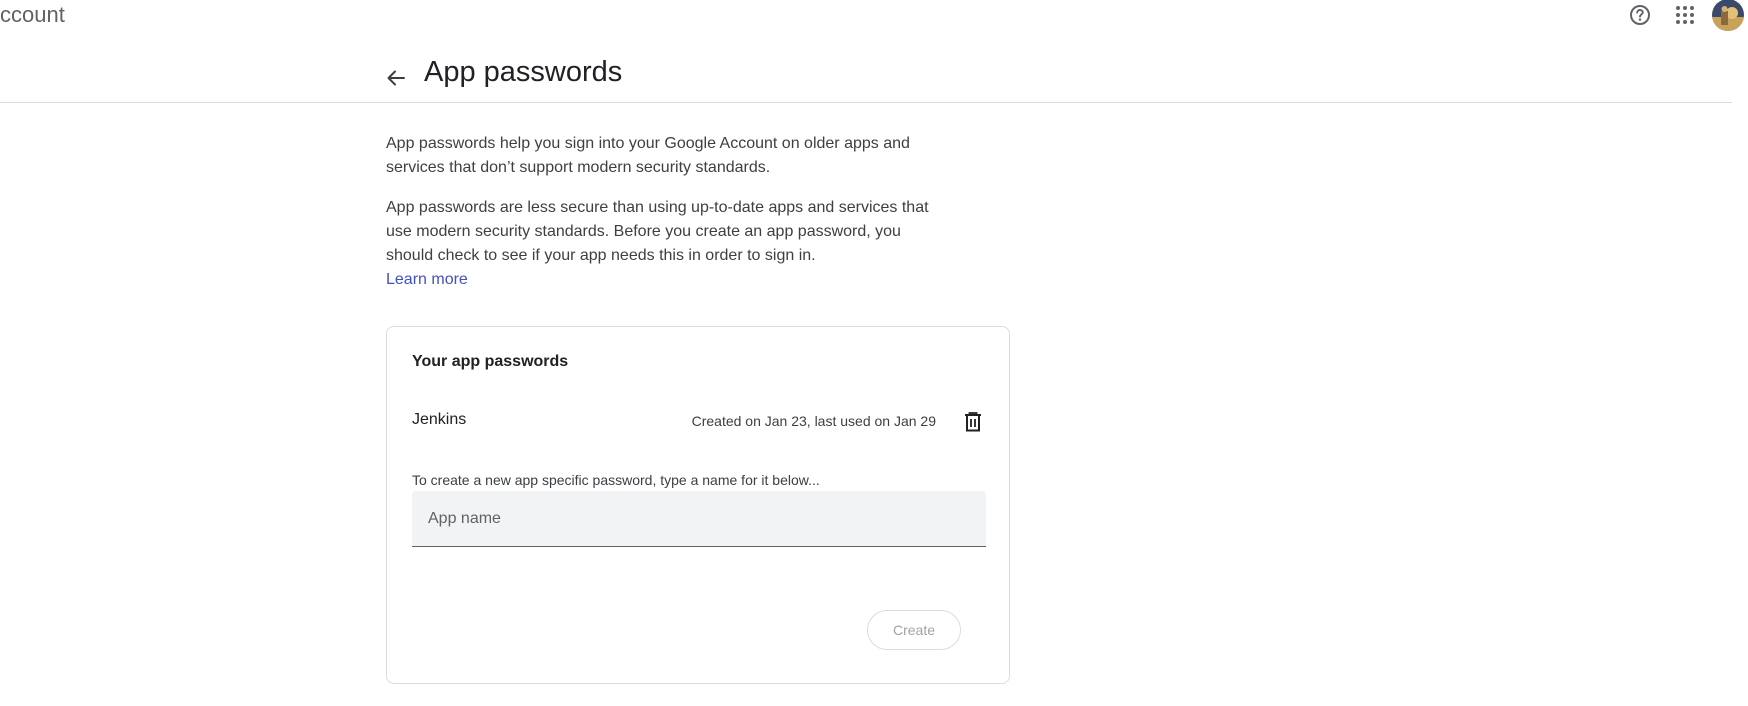  What do you see at coordinates (874, 15) in the screenshot?
I see `top-bar: ccount` at bounding box center [874, 15].